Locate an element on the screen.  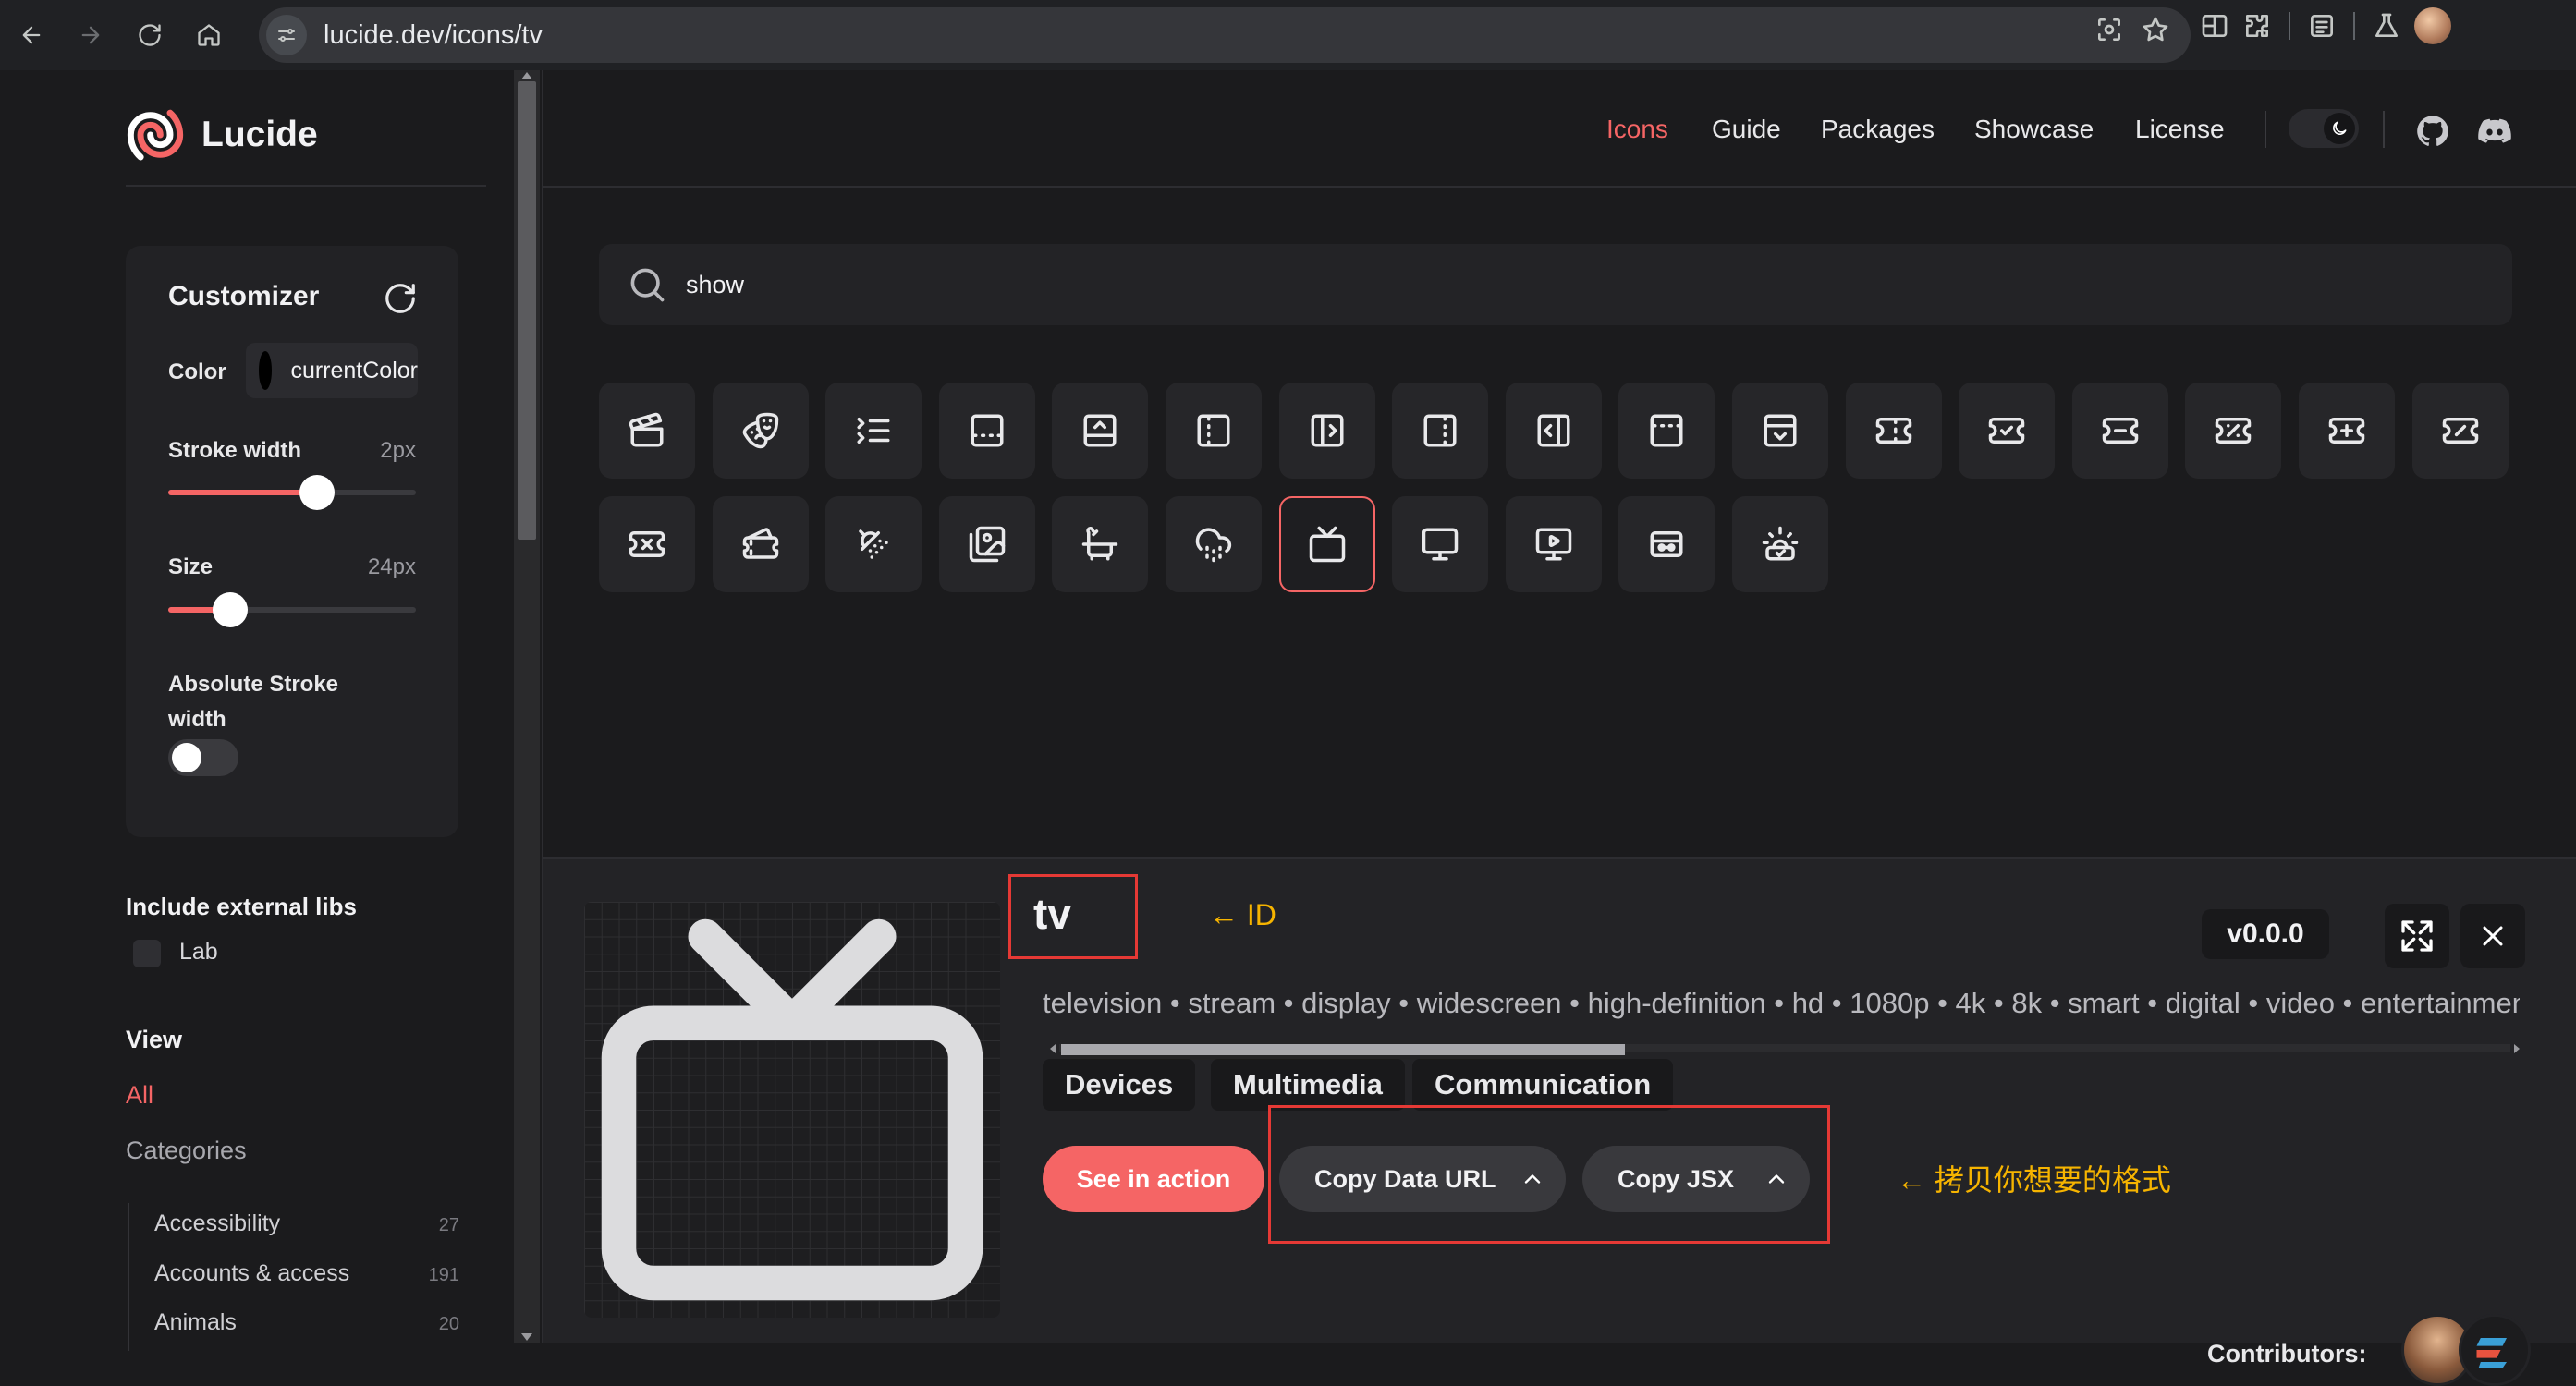
icon-tile-panel-right-open is located at coordinates (1553, 431).